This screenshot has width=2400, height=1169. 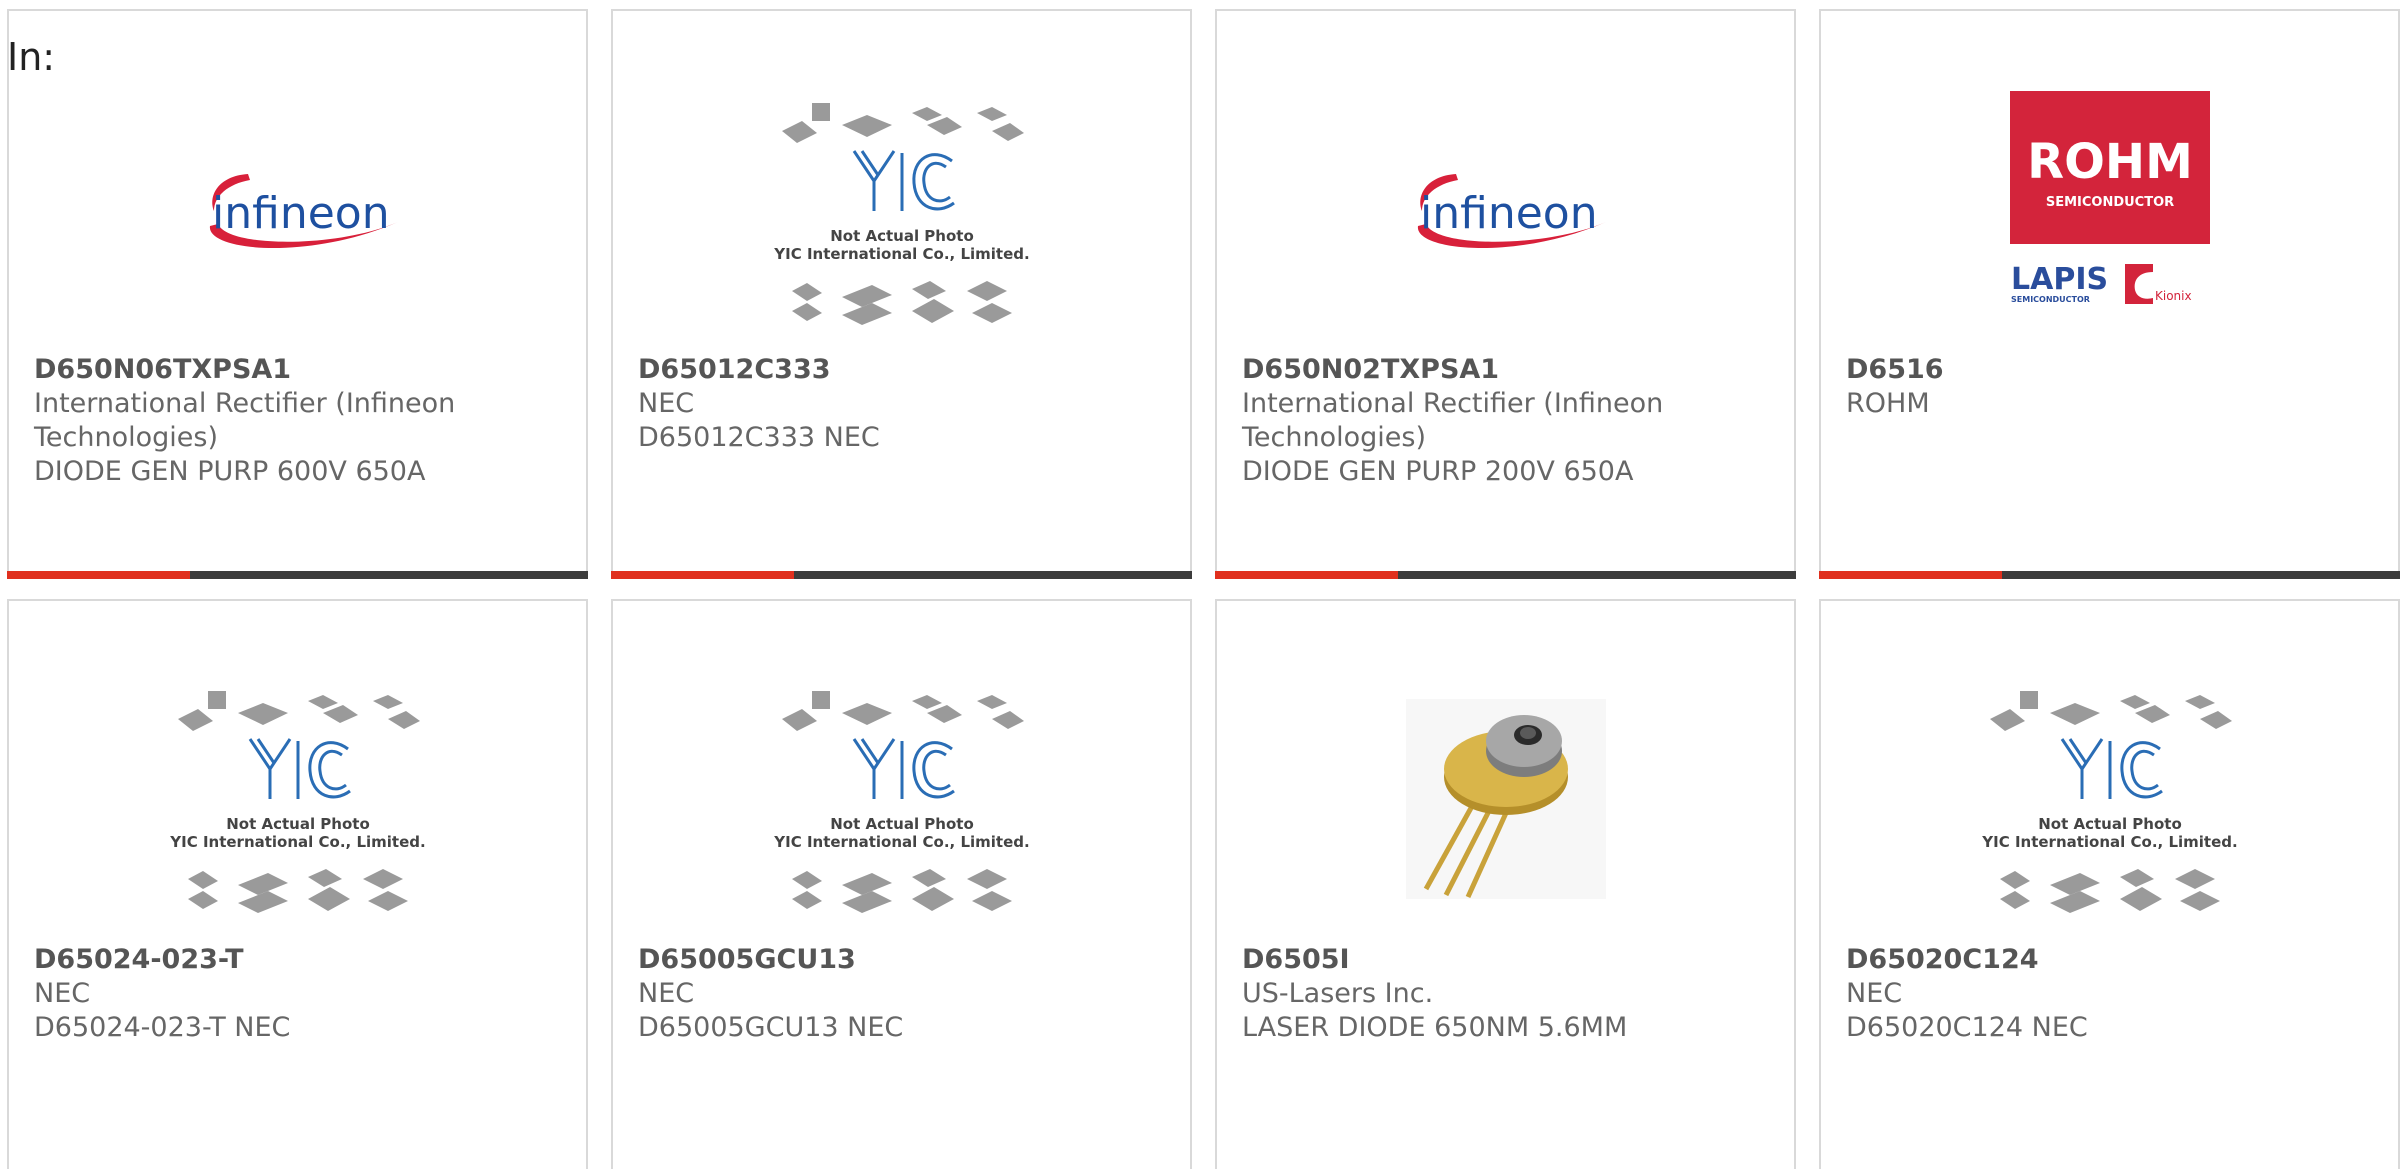 I want to click on description: D65020C124 NEC, so click(x=1967, y=1027).